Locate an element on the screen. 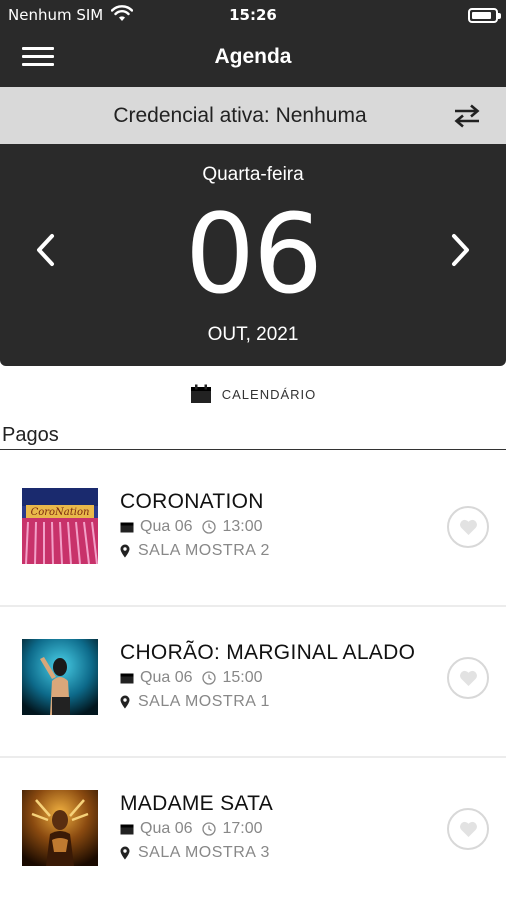 The height and width of the screenshot is (900, 506). clock-time: 15:26 is located at coordinates (253, 15).